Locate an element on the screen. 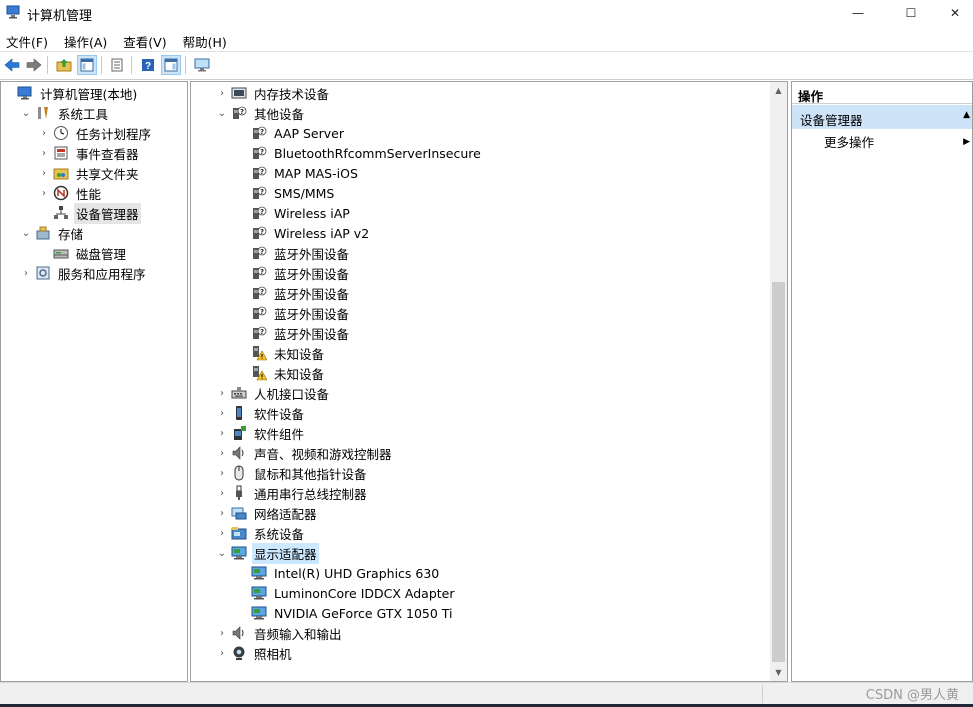 The height and width of the screenshot is (707, 973). unknown-device-icon: ? is located at coordinates (259, 153).